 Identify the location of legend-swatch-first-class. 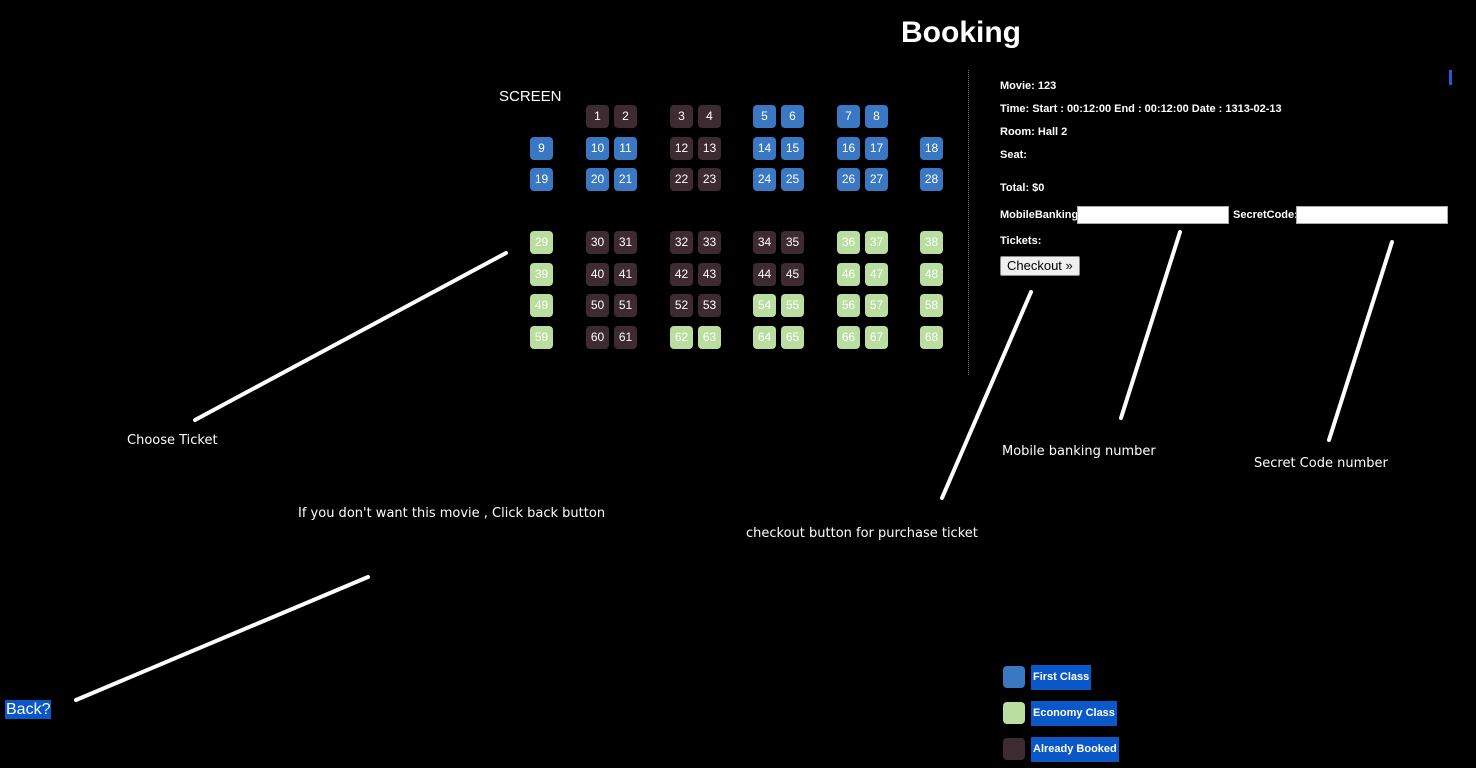
(1014, 677).